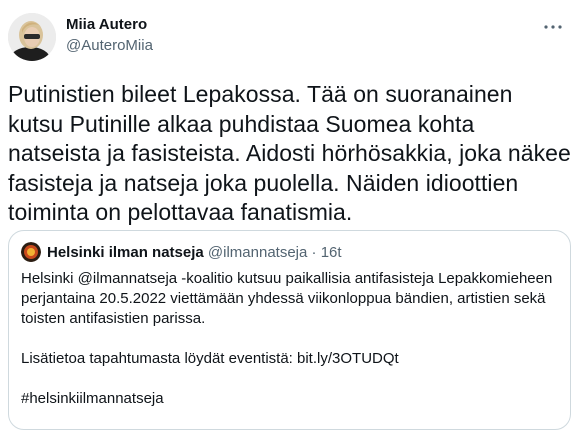  What do you see at coordinates (109, 46) in the screenshot?
I see `author-handle: @AuteroMiia` at bounding box center [109, 46].